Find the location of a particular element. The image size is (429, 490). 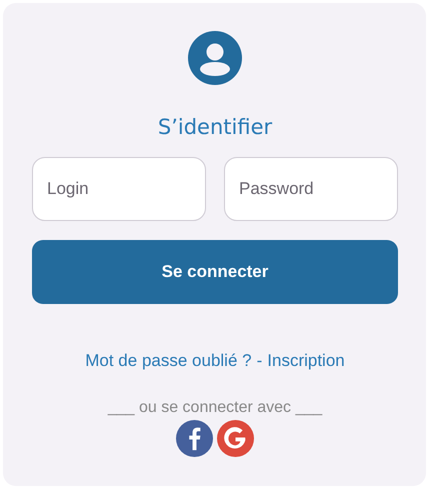

input-field: Login is located at coordinates (119, 189).